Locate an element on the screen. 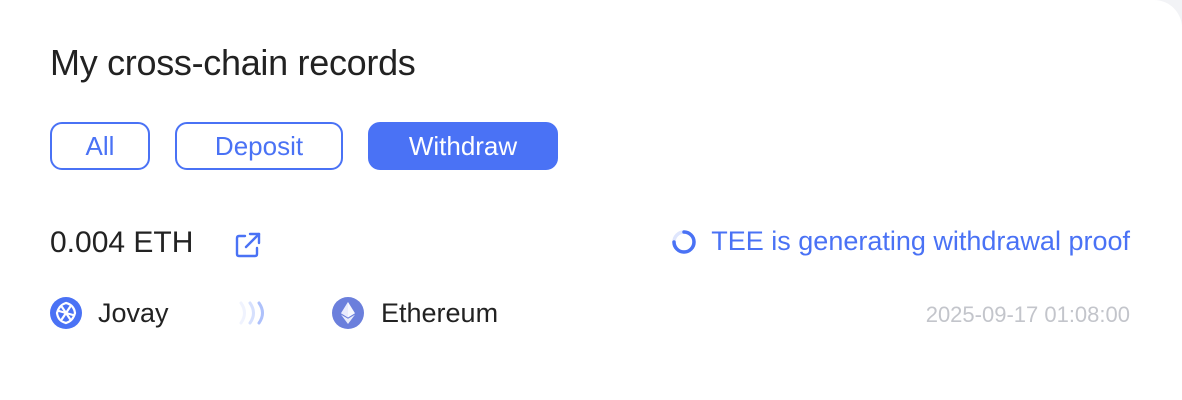  record-status: TEE is generating withdrawal proof is located at coordinates (900, 241).